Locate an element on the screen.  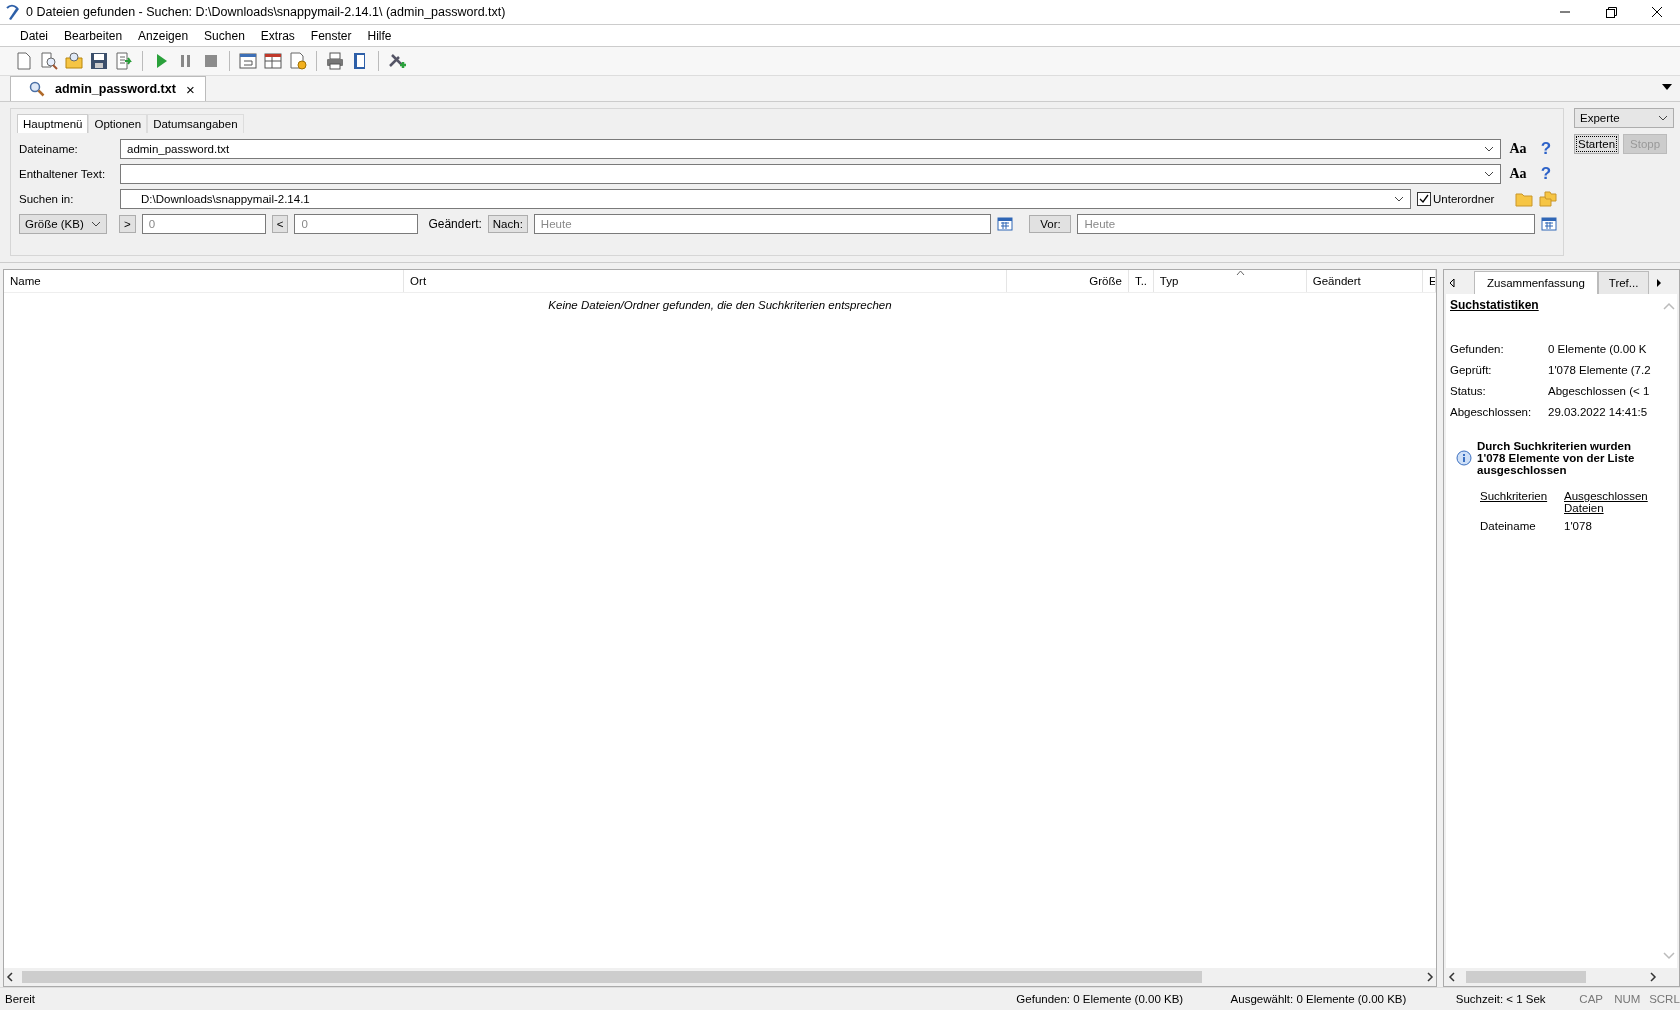
less-than-button: < is located at coordinates (280, 223).